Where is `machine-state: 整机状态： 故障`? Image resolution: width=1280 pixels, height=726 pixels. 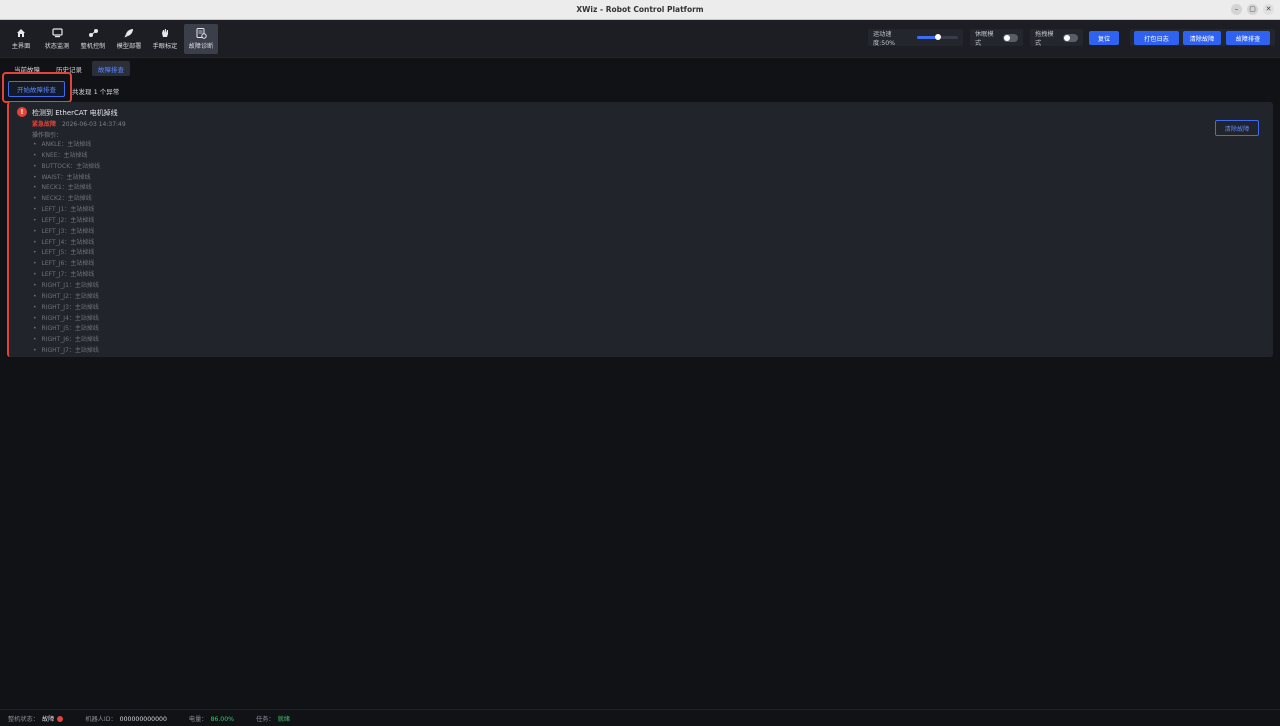
machine-state: 整机状态： 故障 is located at coordinates (36, 718).